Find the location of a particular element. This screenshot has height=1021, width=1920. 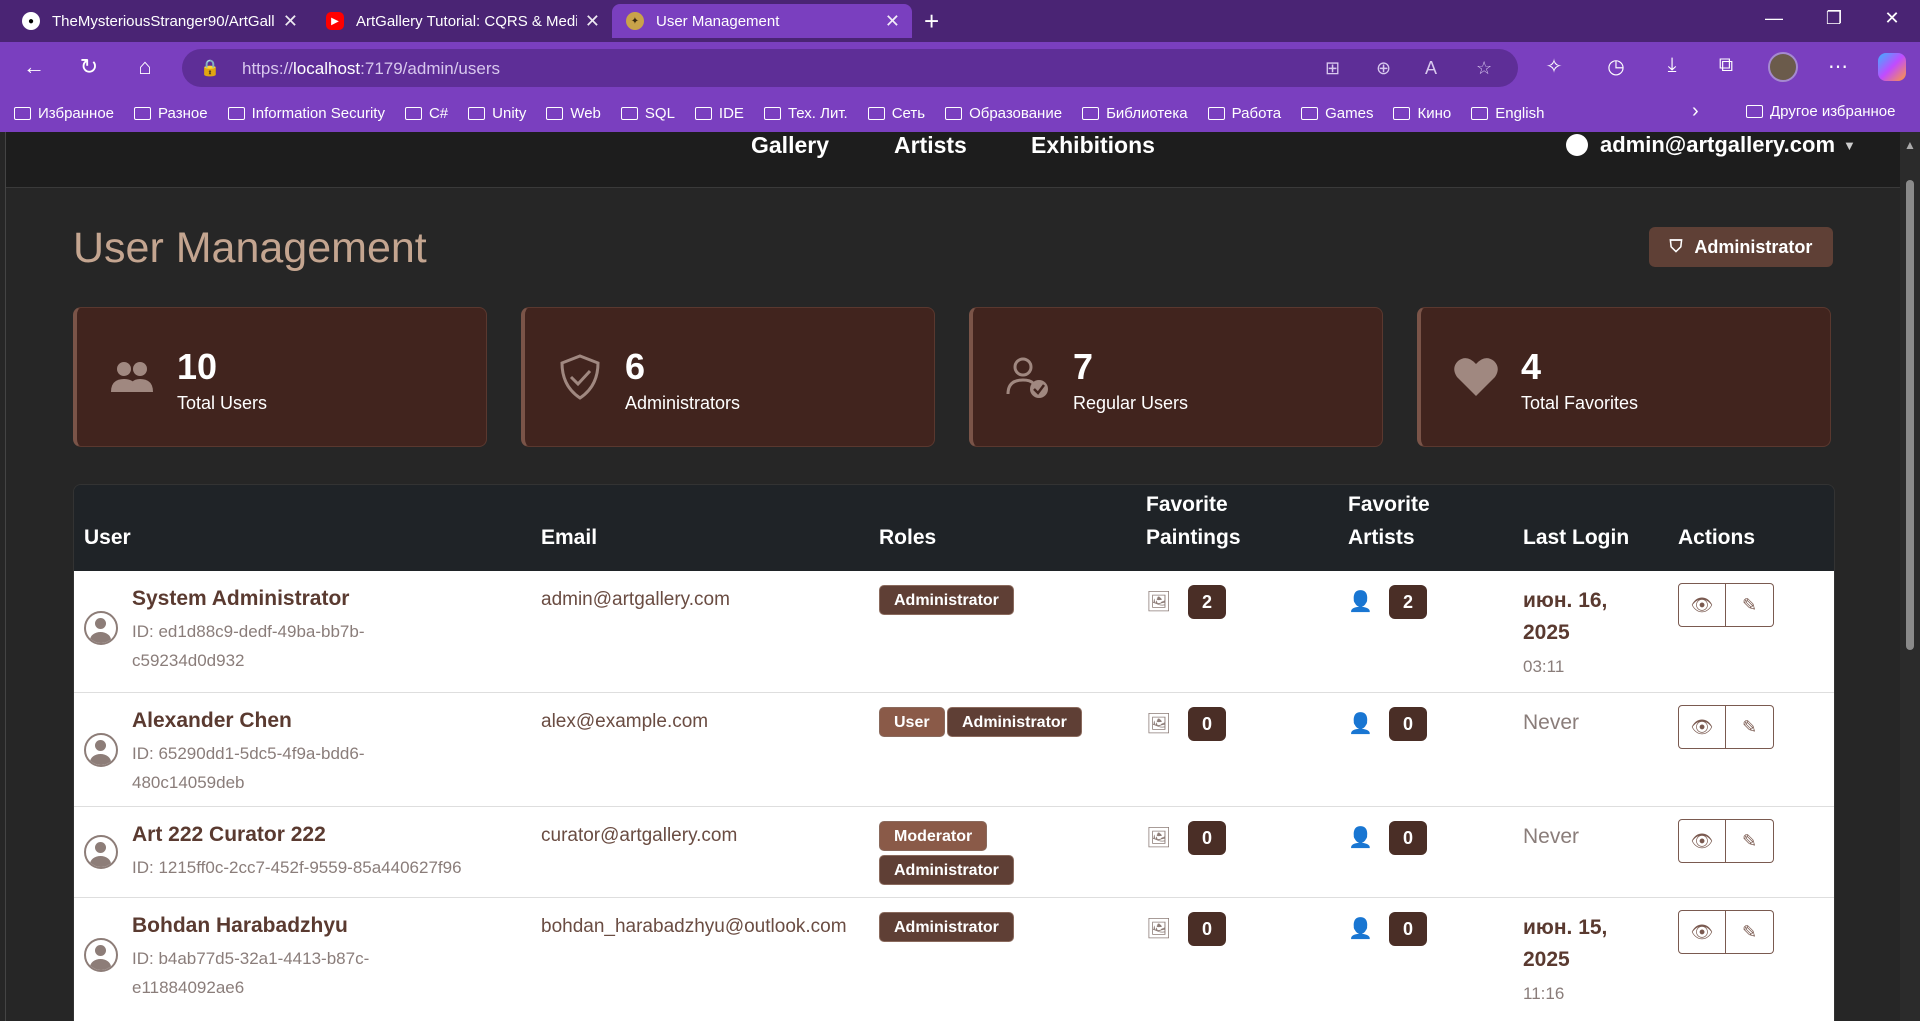

url-text: https://localhost:7179/admin/users is located at coordinates (371, 69).